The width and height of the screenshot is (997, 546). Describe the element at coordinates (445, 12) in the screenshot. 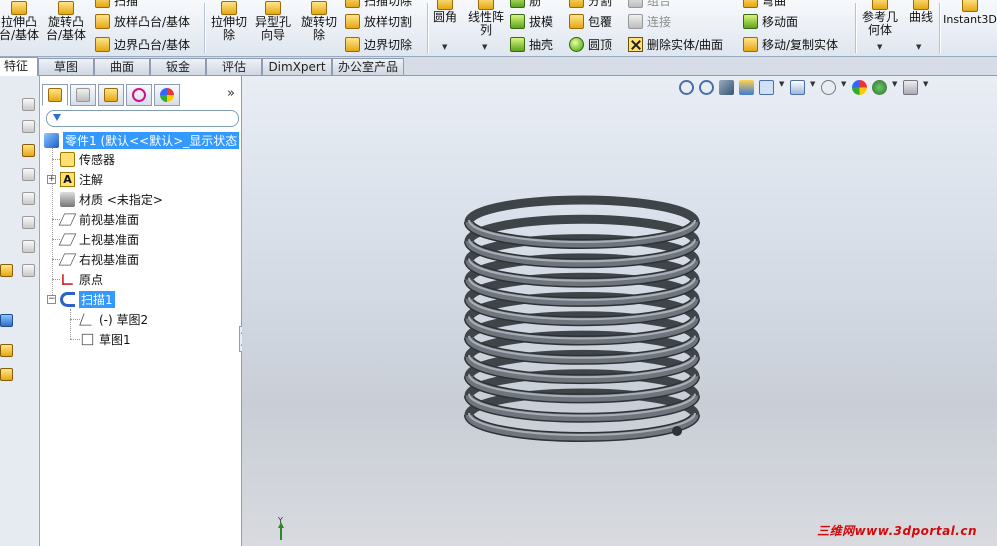

I see `fillet-button: 圆角` at that location.